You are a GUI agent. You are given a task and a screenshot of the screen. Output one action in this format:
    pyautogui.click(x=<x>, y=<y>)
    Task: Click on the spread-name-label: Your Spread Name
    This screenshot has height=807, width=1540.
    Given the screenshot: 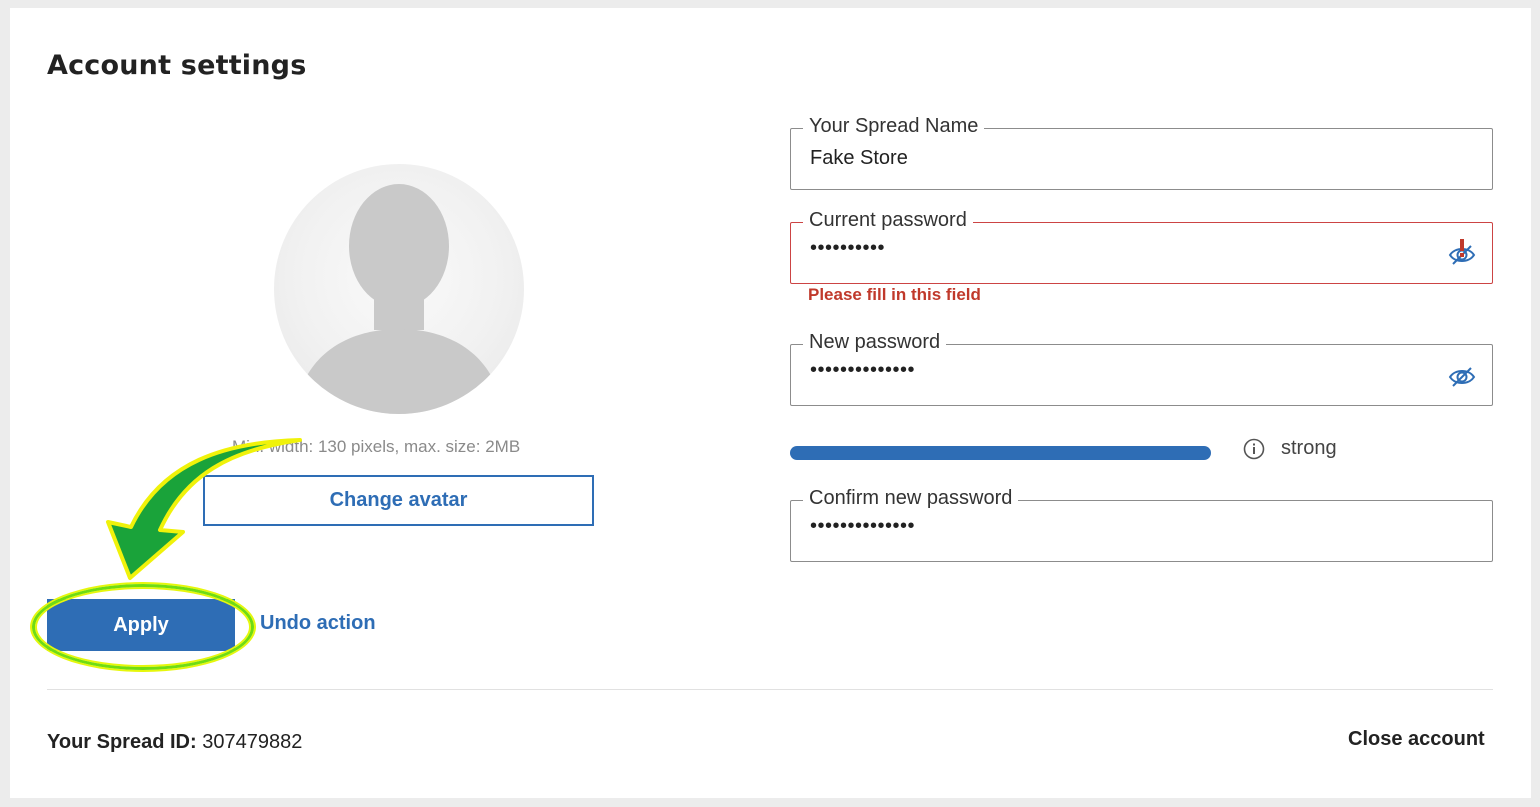 What is the action you would take?
    pyautogui.click(x=894, y=126)
    